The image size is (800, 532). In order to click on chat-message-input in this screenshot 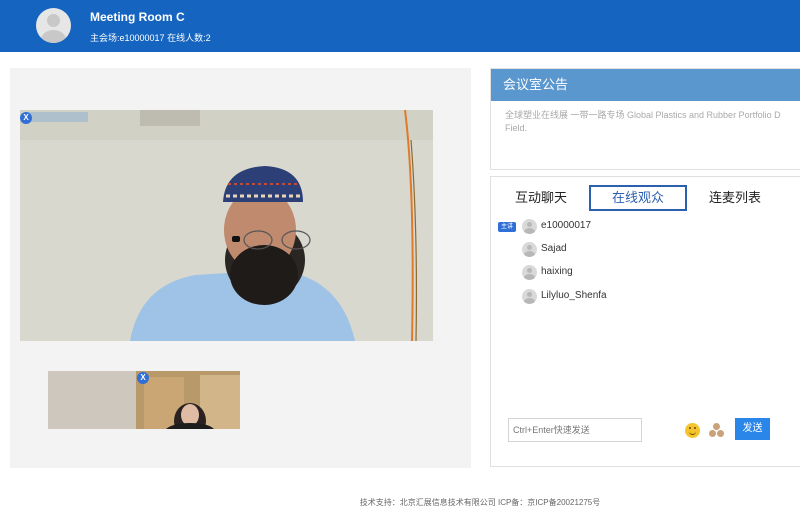, I will do `click(575, 430)`.